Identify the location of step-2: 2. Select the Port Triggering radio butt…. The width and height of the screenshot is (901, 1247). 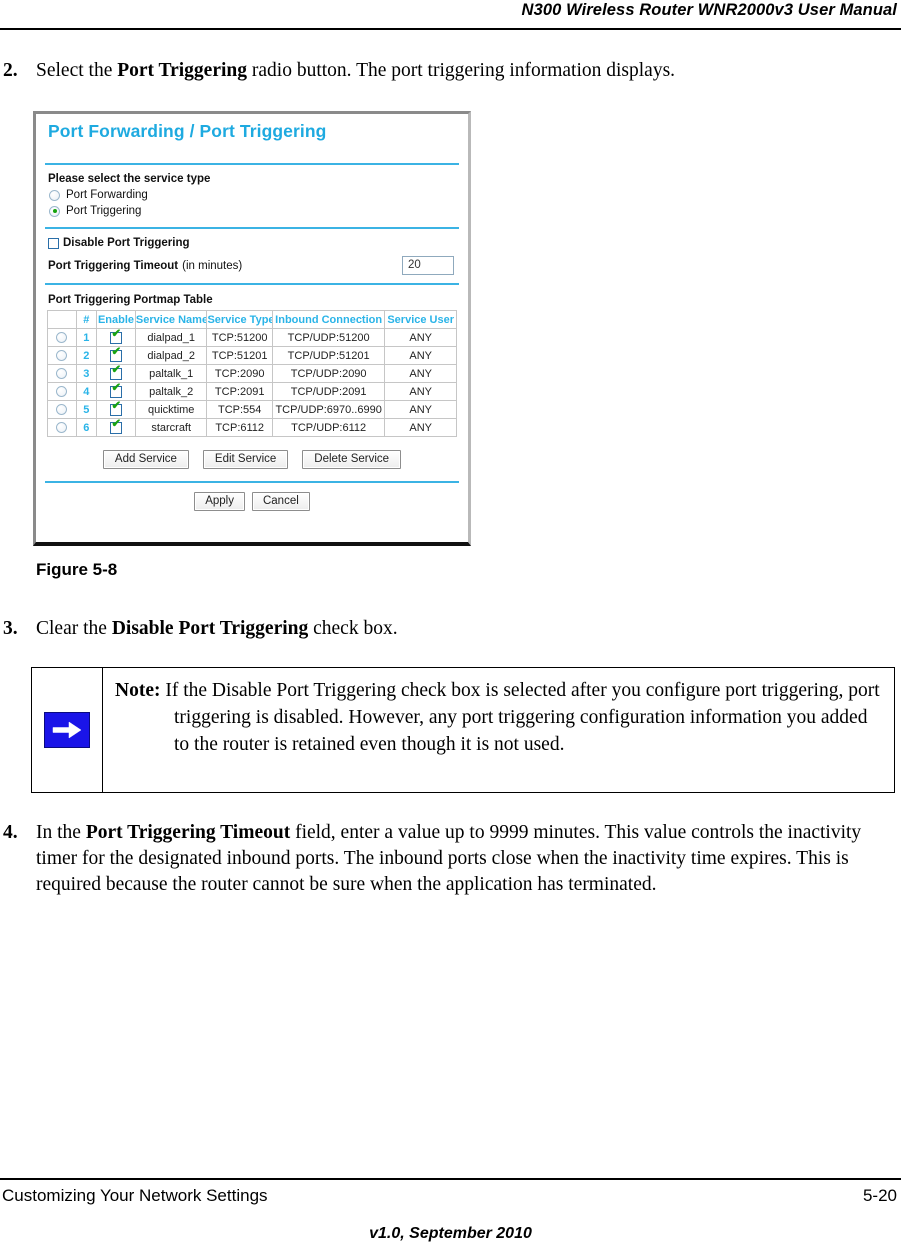
(443, 71).